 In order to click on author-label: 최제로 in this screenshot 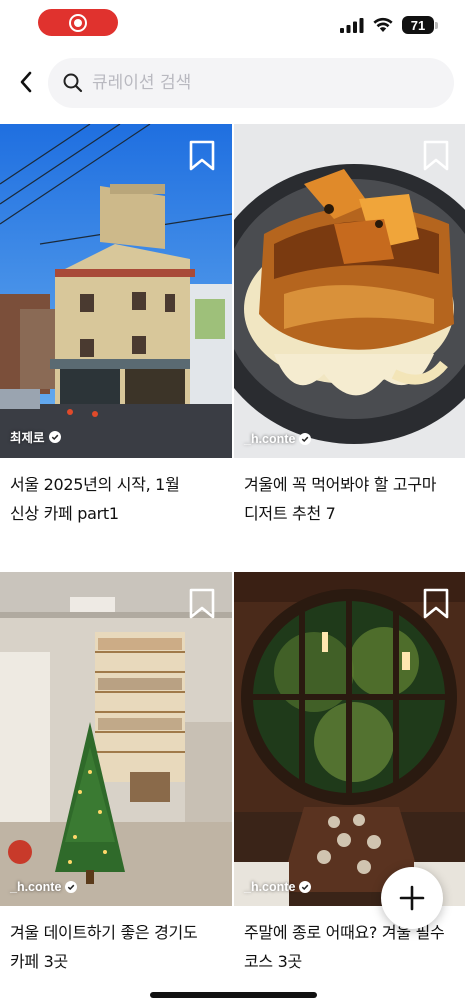, I will do `click(35, 436)`.